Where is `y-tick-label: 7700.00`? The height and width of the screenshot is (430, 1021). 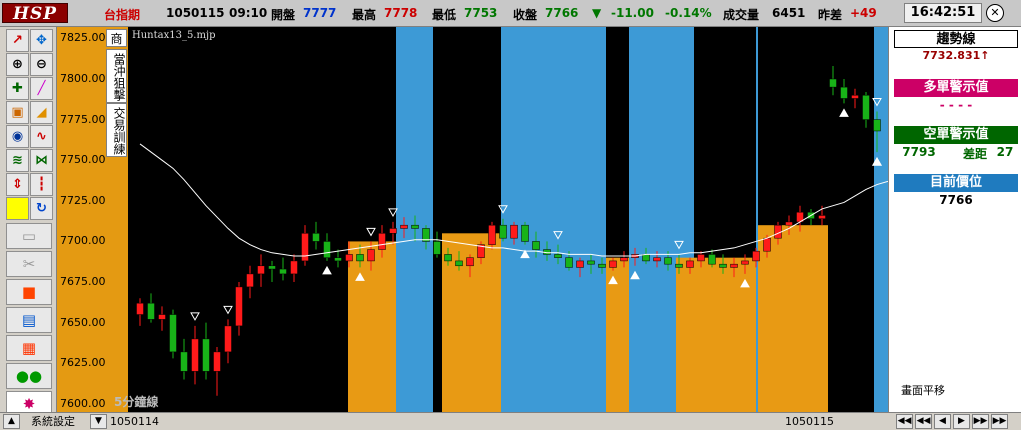
y-tick-label: 7700.00 is located at coordinates (83, 241).